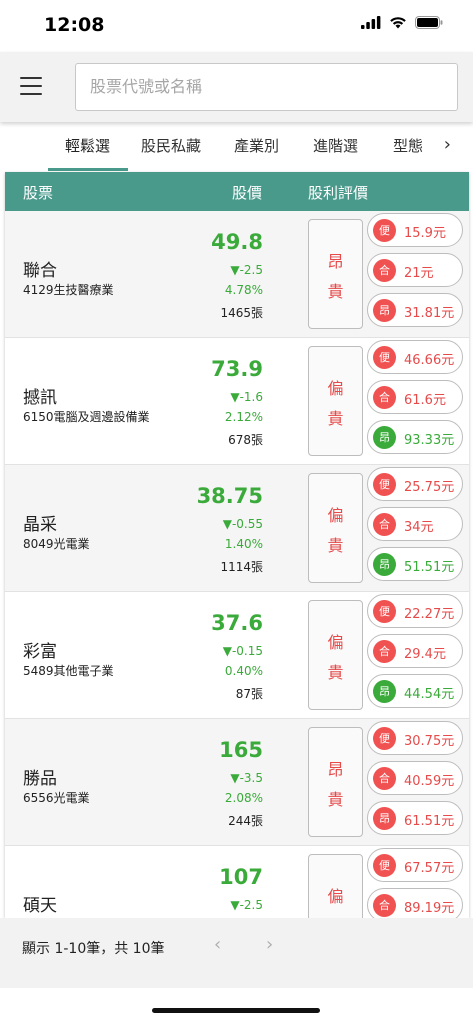 Image resolution: width=473 pixels, height=1024 pixels. Describe the element at coordinates (236, 1010) in the screenshot. I see `home-indicator` at that location.